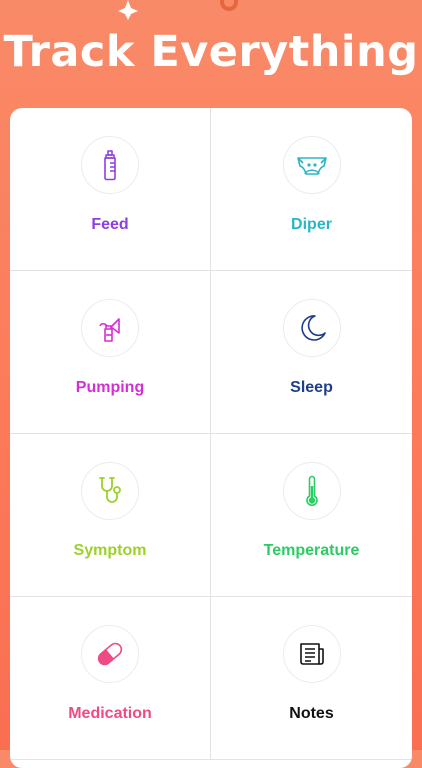 The height and width of the screenshot is (768, 422). I want to click on tracker-sleep: Sleep, so click(311, 352).